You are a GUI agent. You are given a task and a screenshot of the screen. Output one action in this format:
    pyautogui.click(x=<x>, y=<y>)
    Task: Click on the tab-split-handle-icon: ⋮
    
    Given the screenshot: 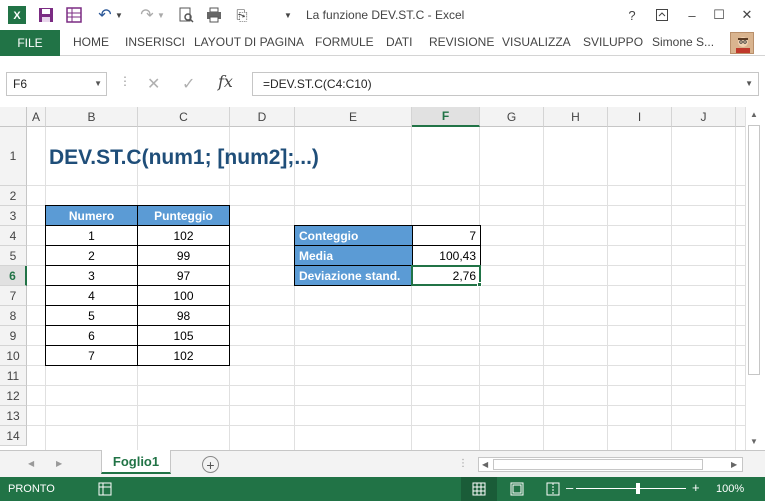 What is the action you would take?
    pyautogui.click(x=463, y=463)
    